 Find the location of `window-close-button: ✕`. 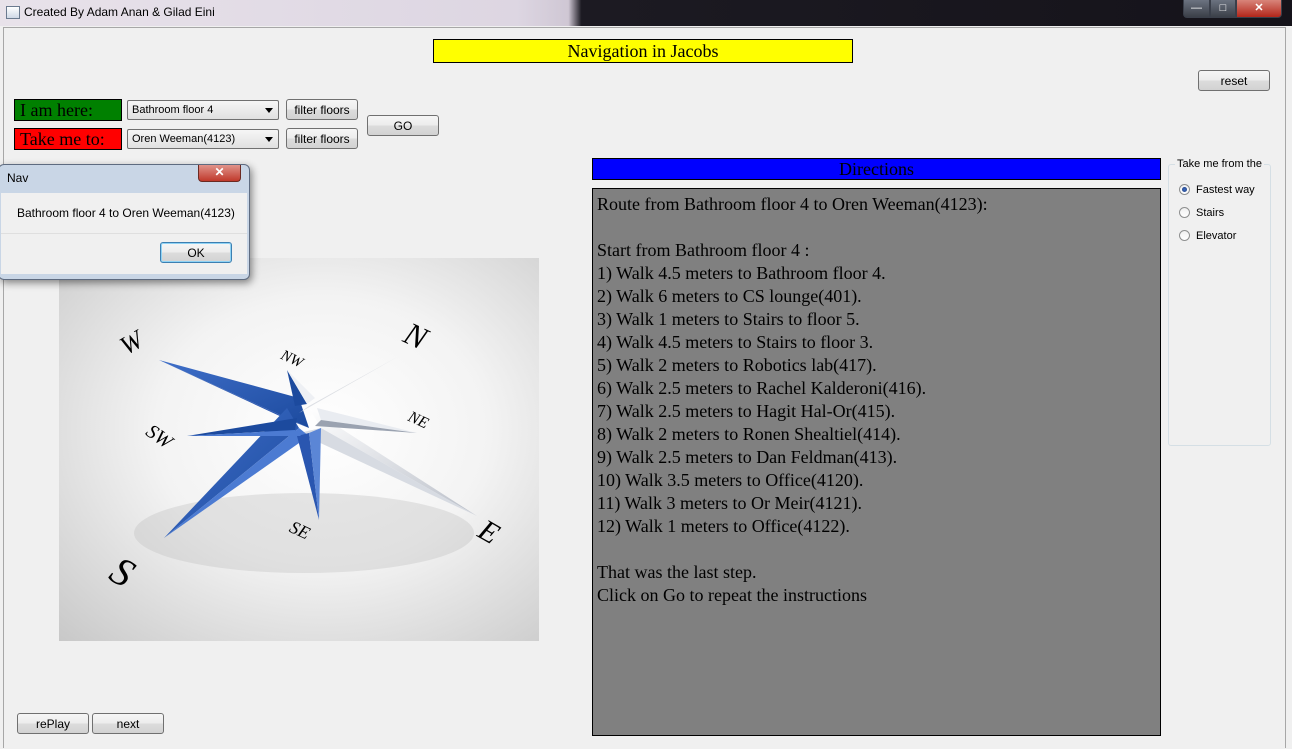

window-close-button: ✕ is located at coordinates (1259, 9).